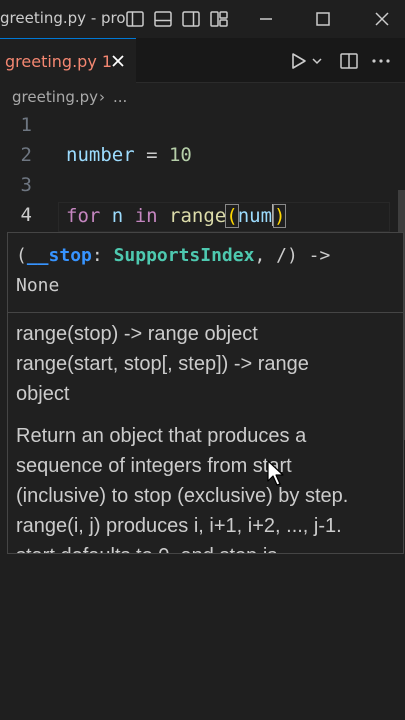 The image size is (405, 720). Describe the element at coordinates (298, 61) in the screenshot. I see `run-icon` at that location.